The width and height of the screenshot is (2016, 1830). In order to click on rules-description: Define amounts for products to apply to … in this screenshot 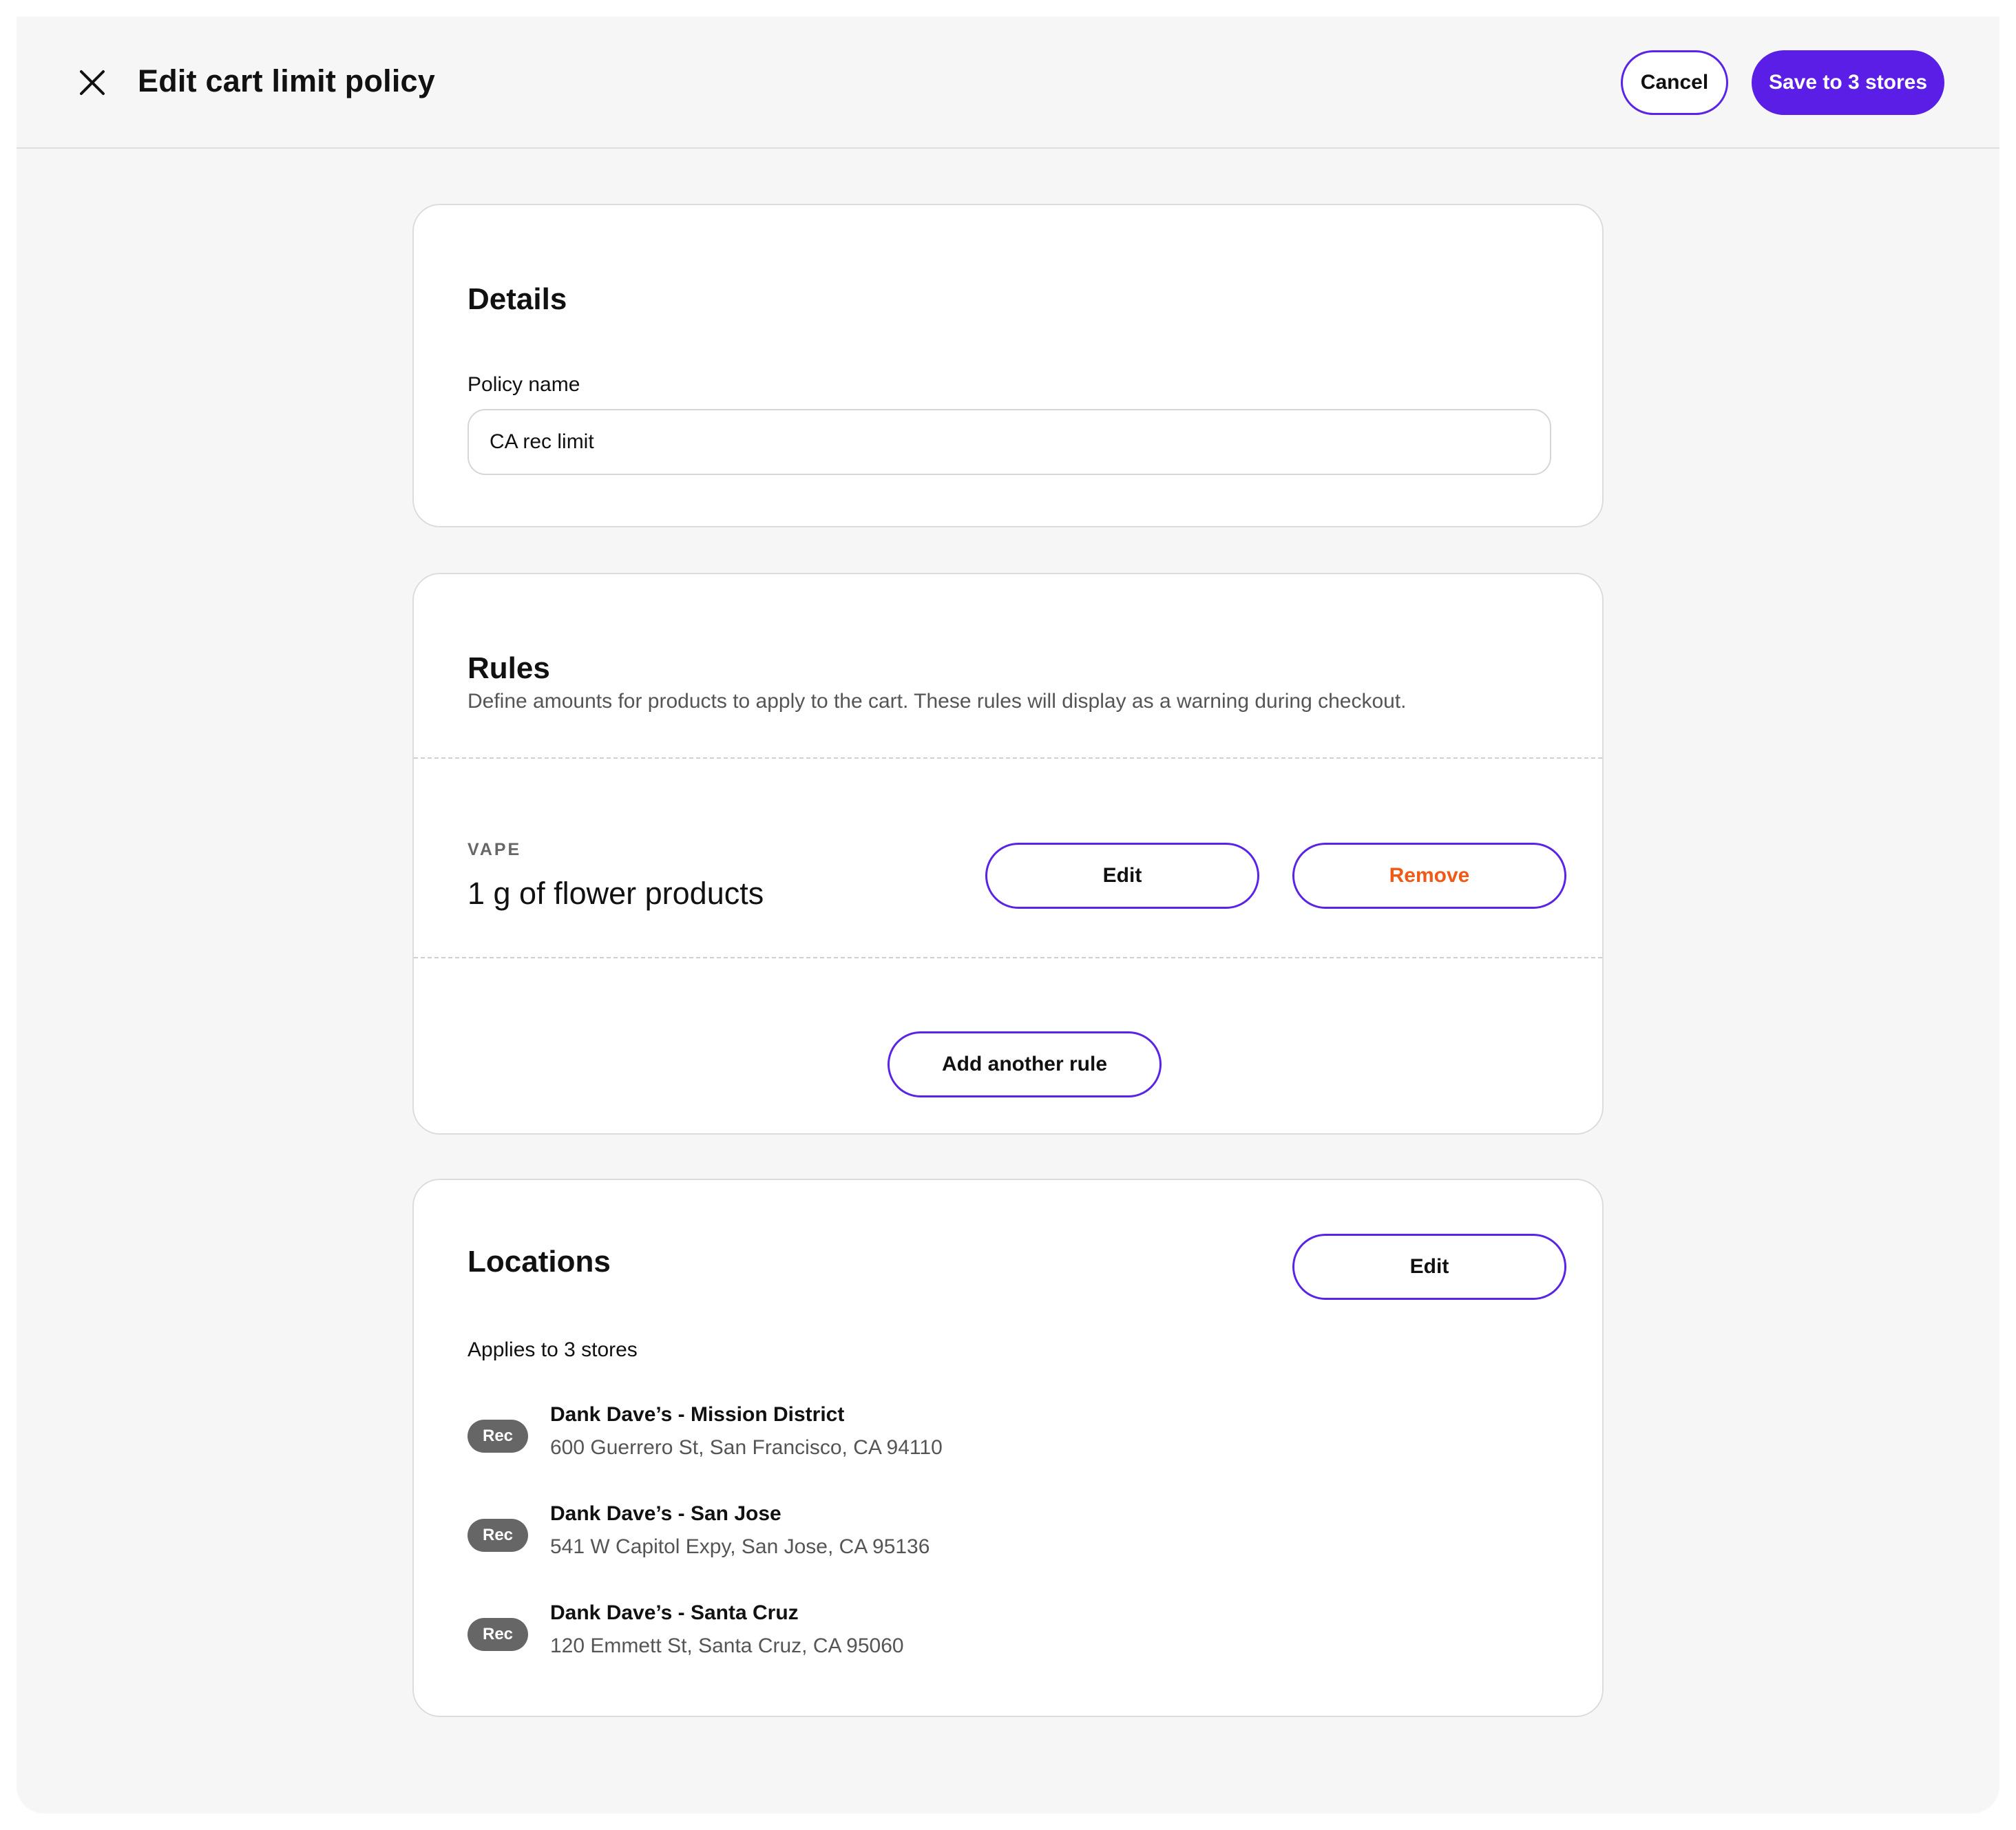, I will do `click(937, 701)`.